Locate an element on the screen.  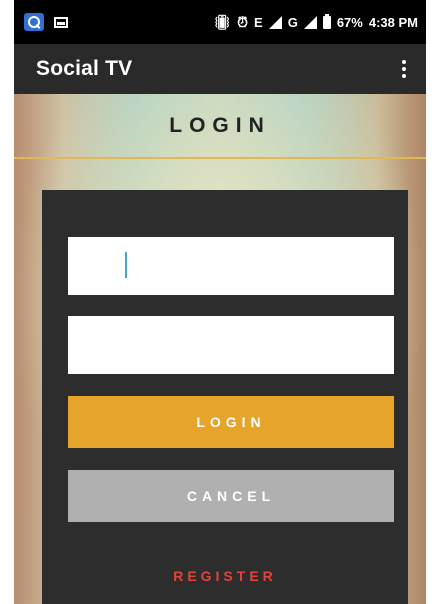
text-cursor is located at coordinates (126, 265).